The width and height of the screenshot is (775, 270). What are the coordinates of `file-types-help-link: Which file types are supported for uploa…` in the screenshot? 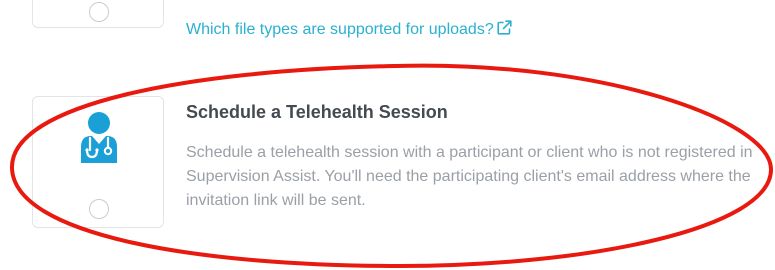 It's located at (349, 30).